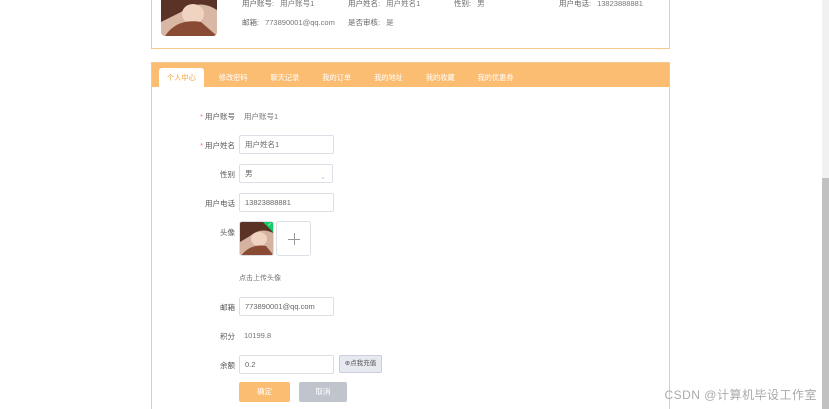  Describe the element at coordinates (260, 278) in the screenshot. I see `avatar-hint: 点击上传头像` at that location.